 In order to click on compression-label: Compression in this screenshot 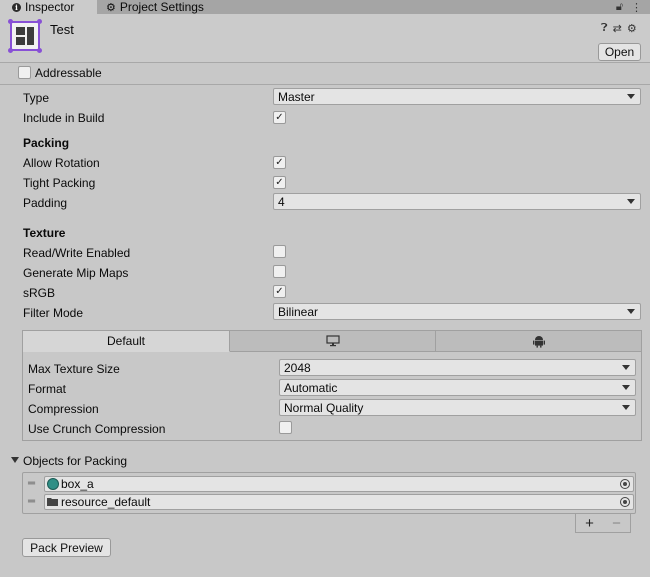, I will do `click(63, 409)`.